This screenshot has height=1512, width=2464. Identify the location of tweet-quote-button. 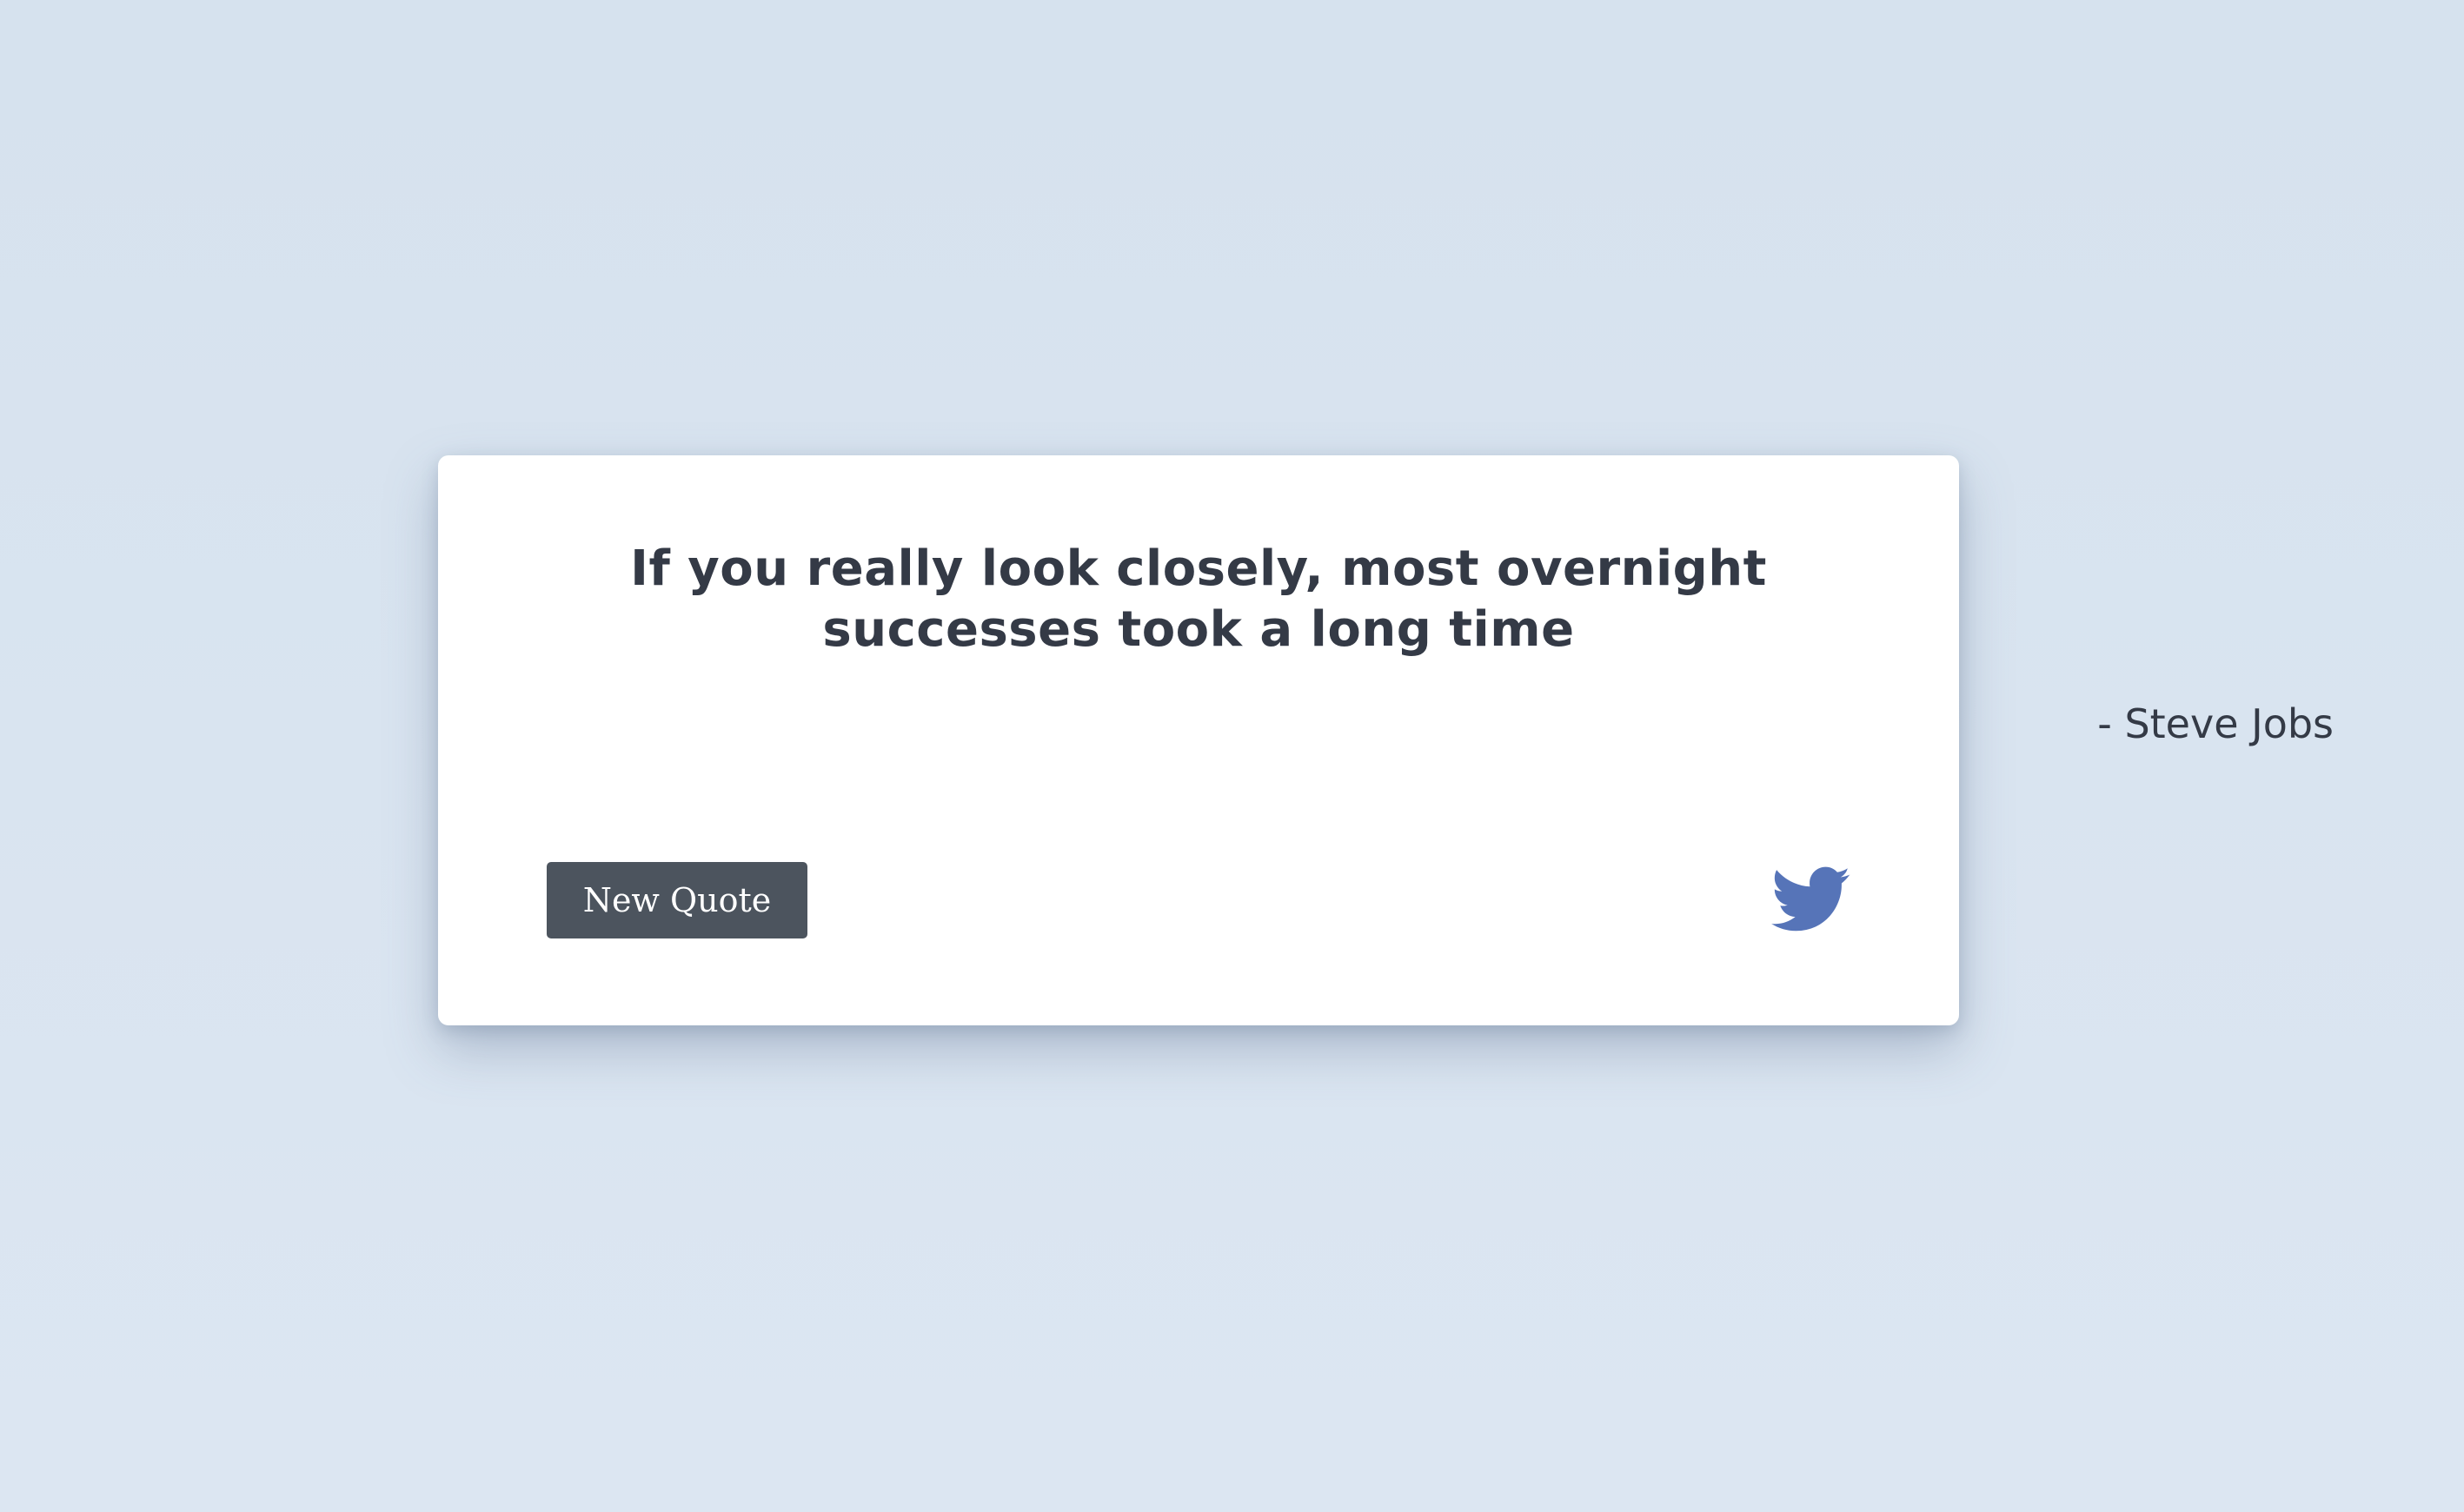
(1811, 900).